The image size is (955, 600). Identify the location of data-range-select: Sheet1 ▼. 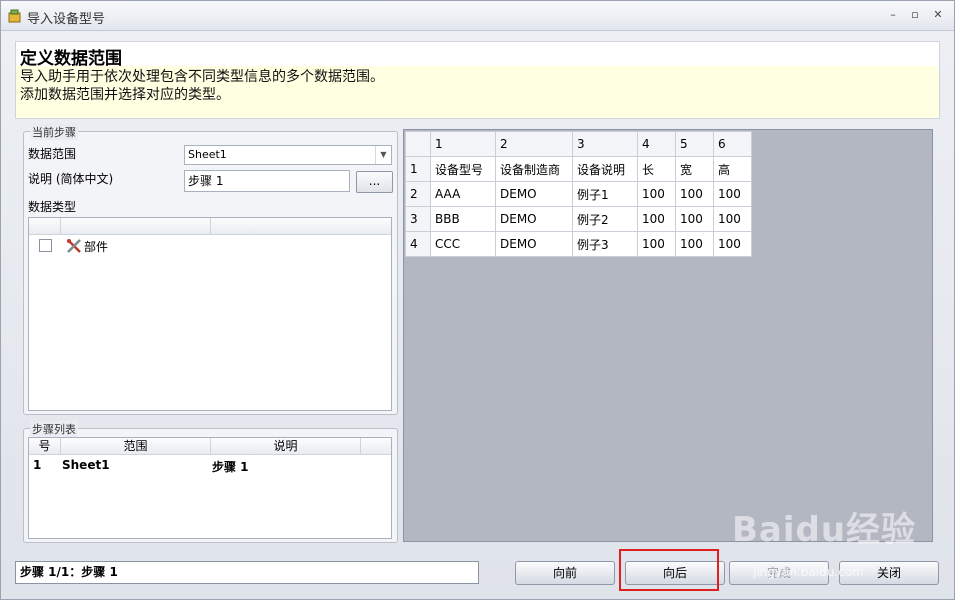
(288, 155).